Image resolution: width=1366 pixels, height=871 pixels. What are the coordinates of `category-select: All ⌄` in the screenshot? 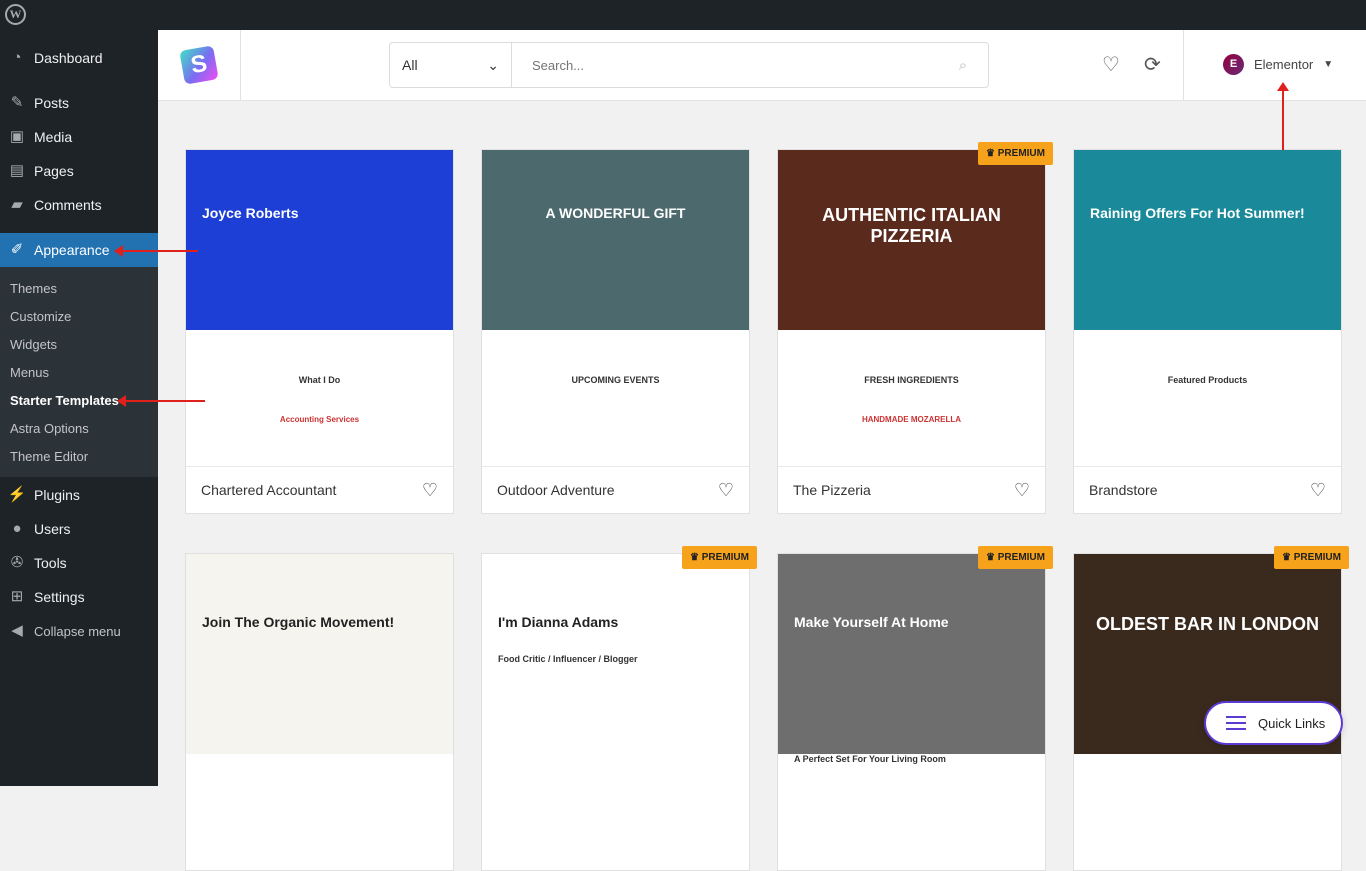 It's located at (451, 65).